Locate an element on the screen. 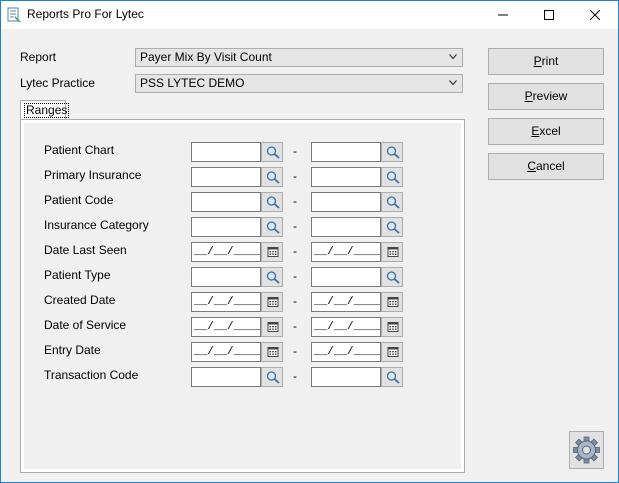 This screenshot has width=619, height=483. minimize-icon is located at coordinates (503, 15).